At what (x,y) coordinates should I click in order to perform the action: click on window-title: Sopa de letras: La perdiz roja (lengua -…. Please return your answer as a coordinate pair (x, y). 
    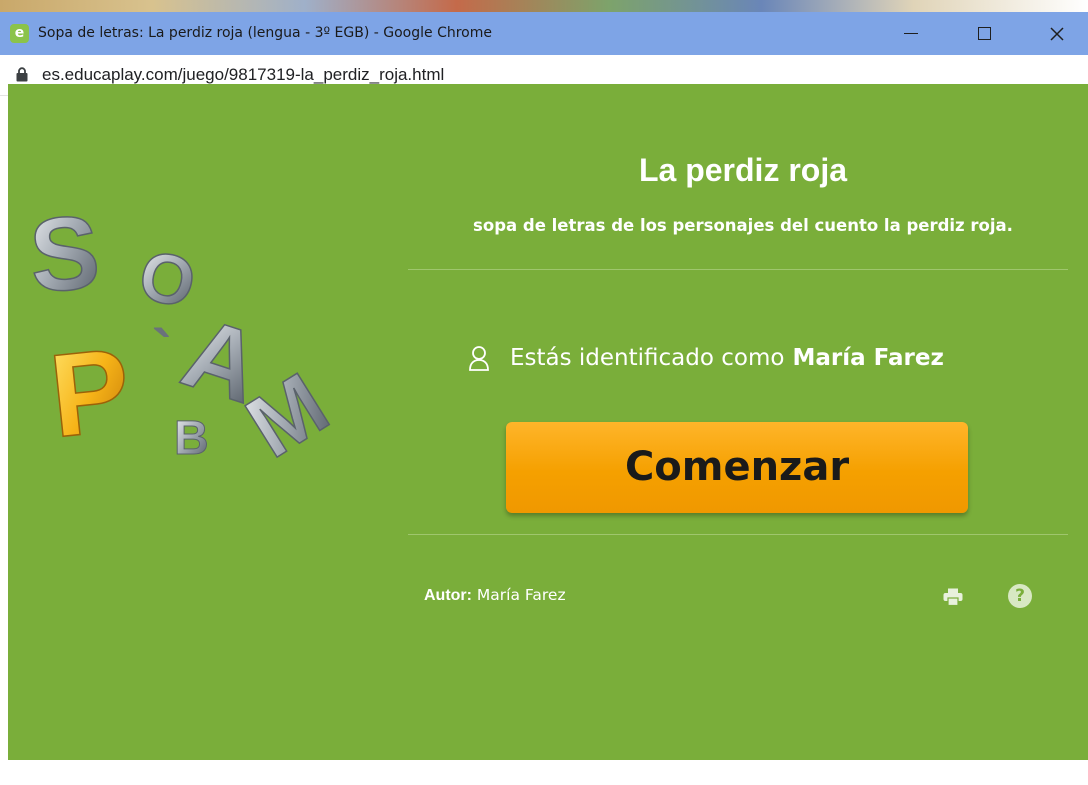
    Looking at the image, I should click on (265, 33).